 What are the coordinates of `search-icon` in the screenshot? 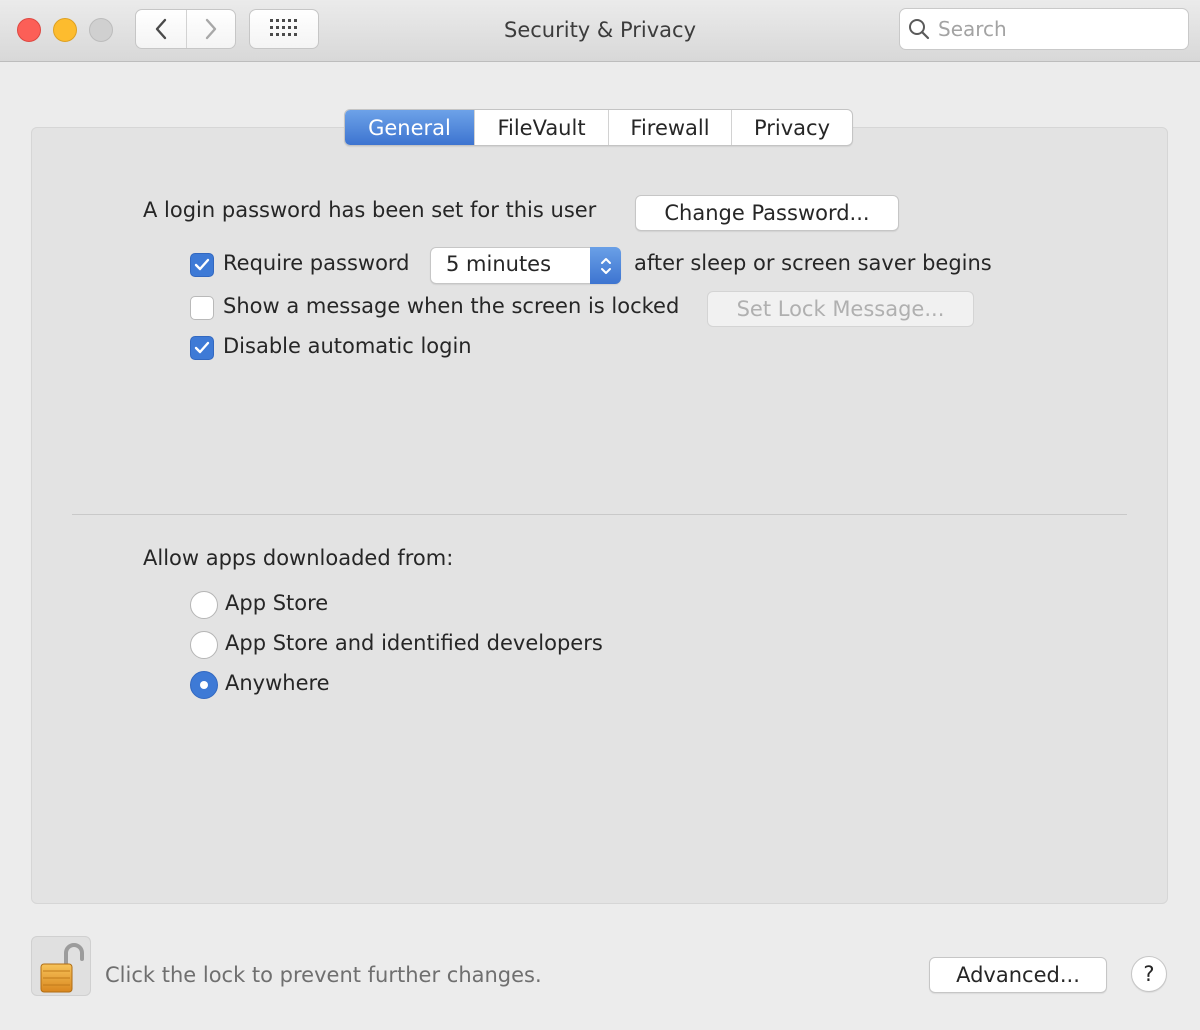 It's located at (919, 29).